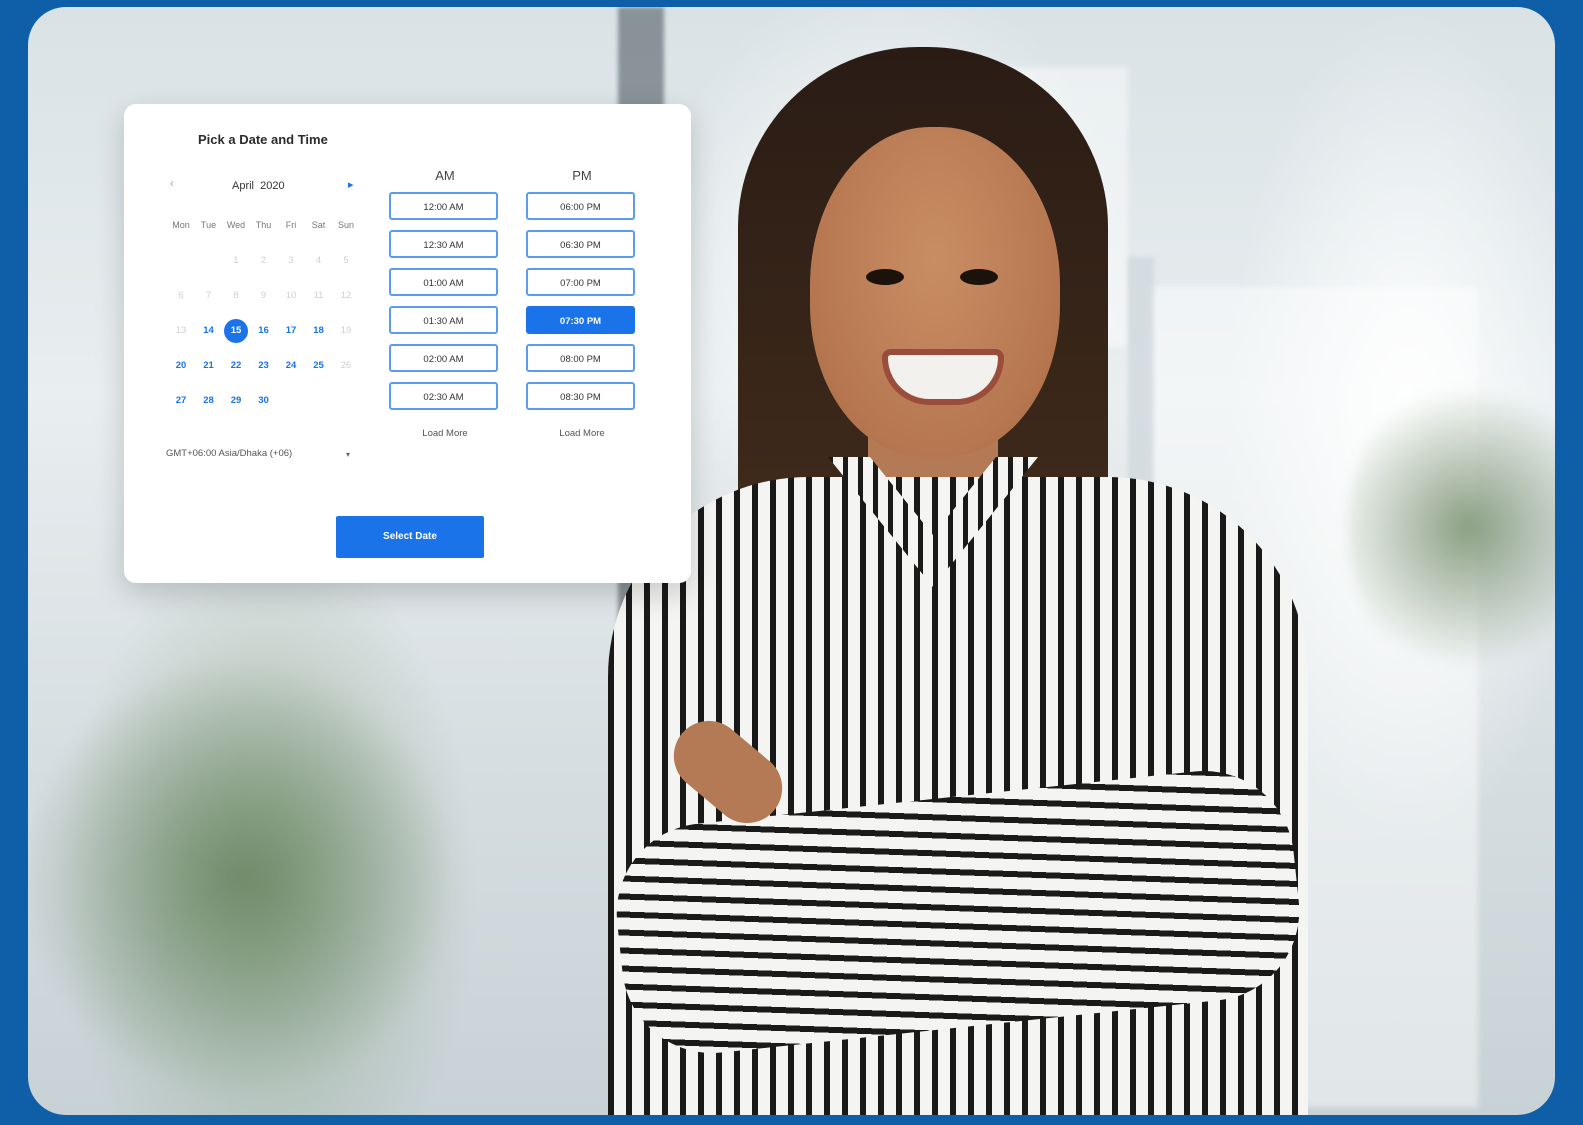 This screenshot has height=1125, width=1583. Describe the element at coordinates (348, 454) in the screenshot. I see `chevron-down-icon: ▾` at that location.